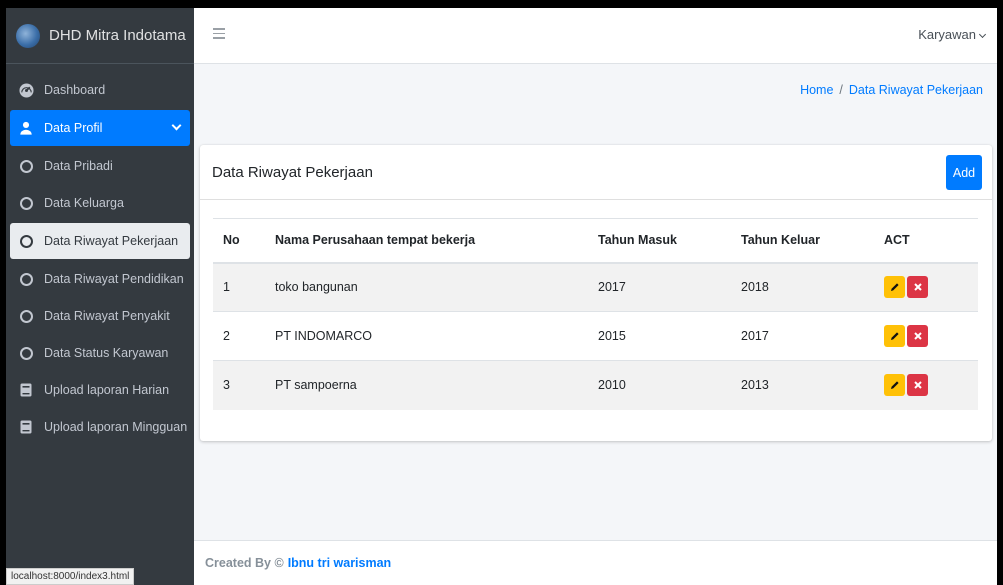 The image size is (1003, 585). I want to click on table-row: 1 toko bangunan 2017 2018, so click(595, 287).